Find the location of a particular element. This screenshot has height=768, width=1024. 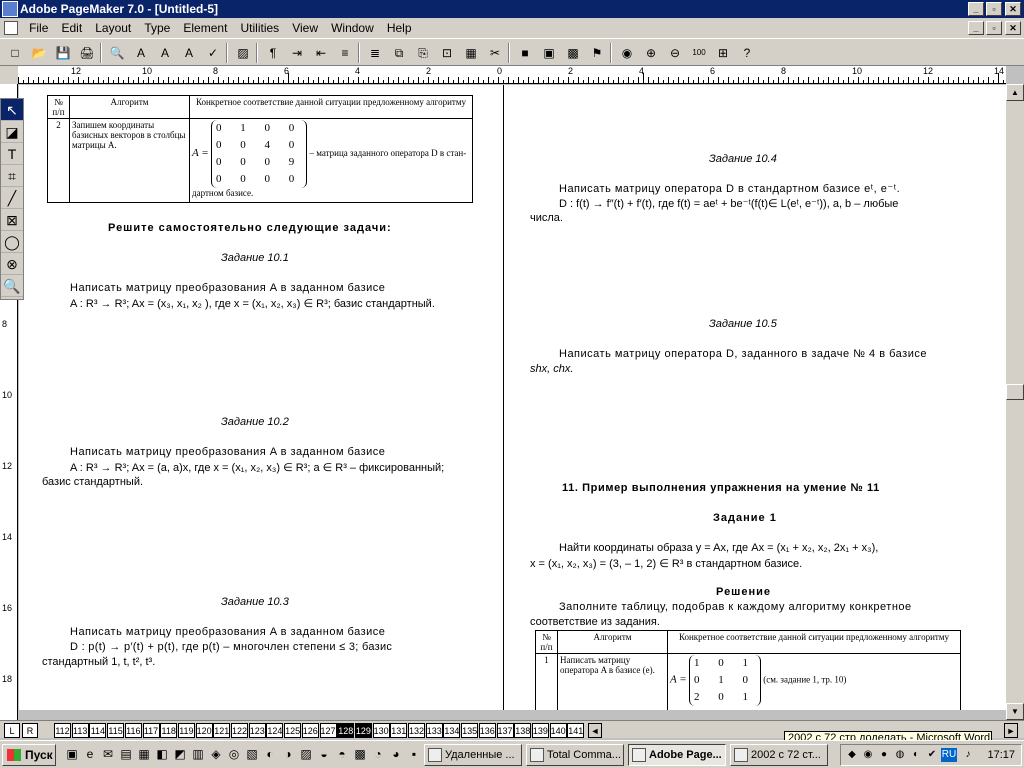

fit-icon: ⊞ is located at coordinates (723, 53).